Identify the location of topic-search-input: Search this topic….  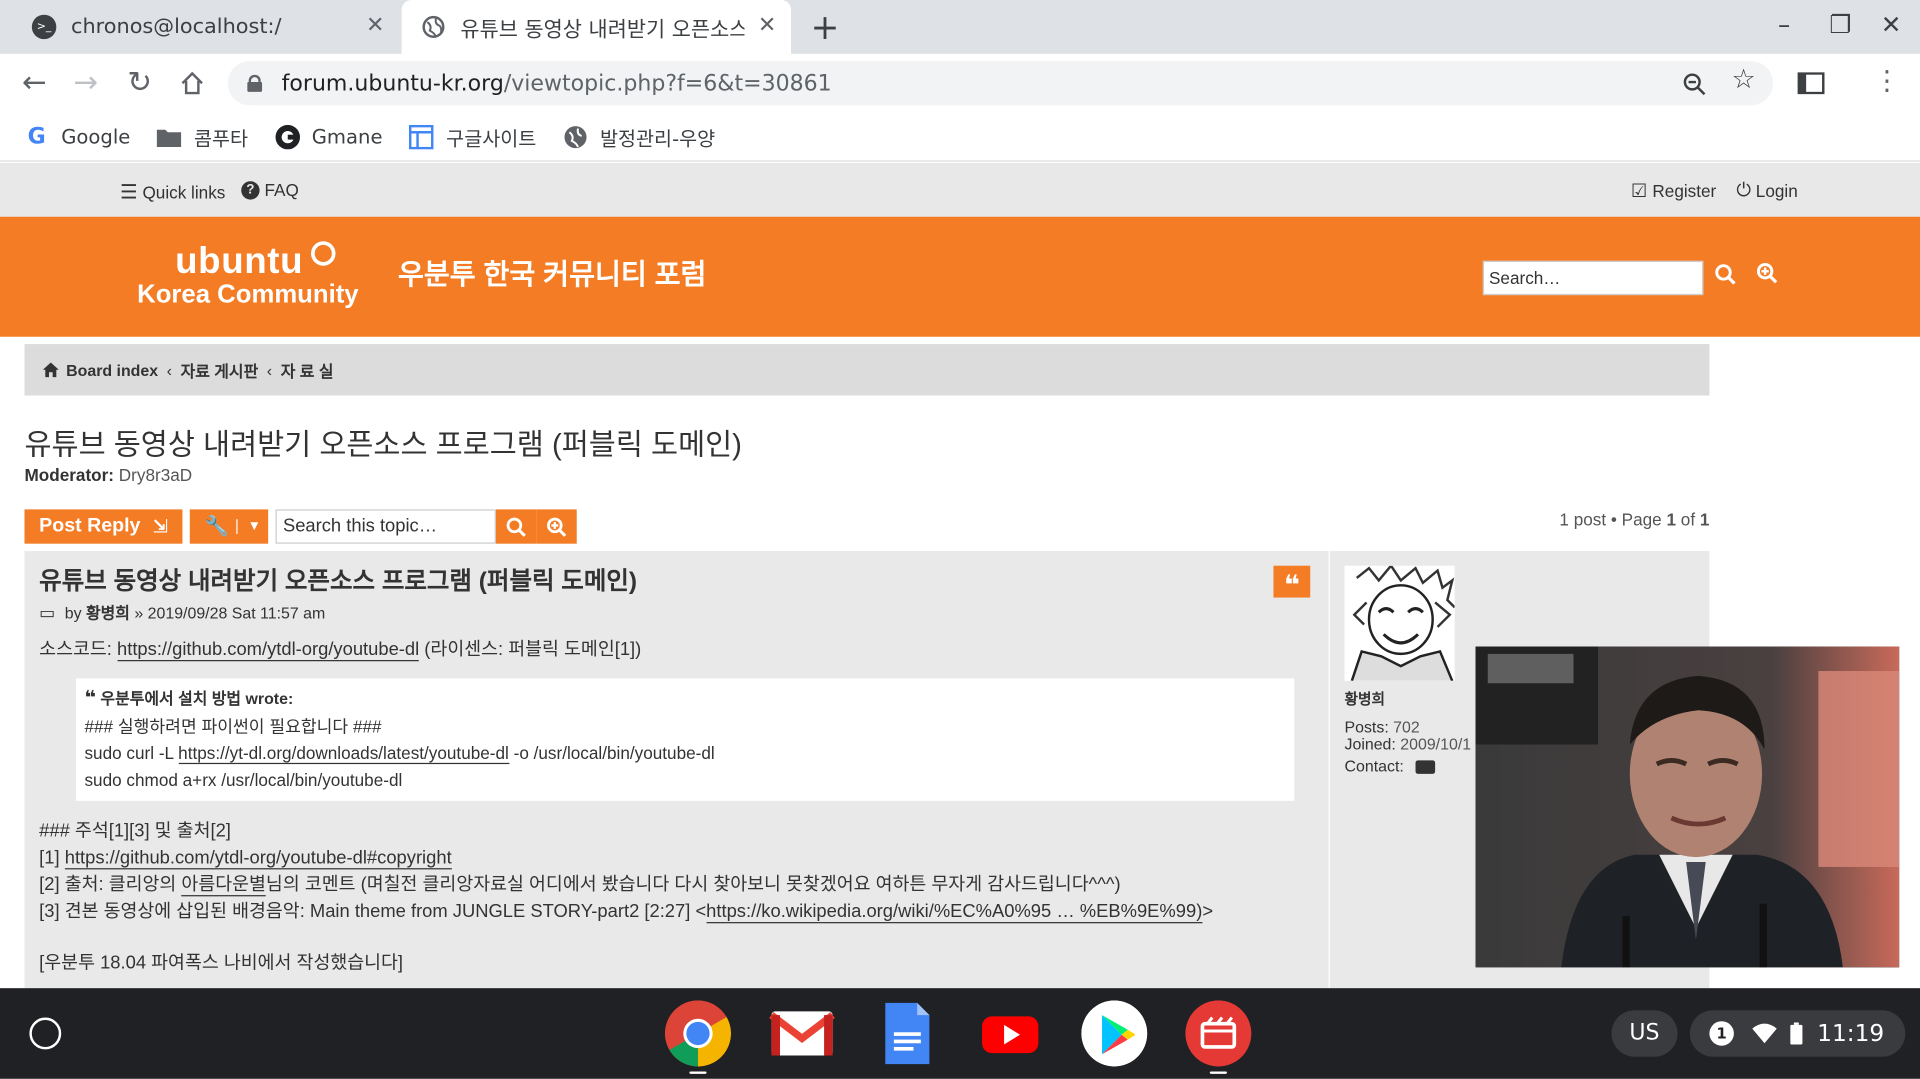
(386, 526).